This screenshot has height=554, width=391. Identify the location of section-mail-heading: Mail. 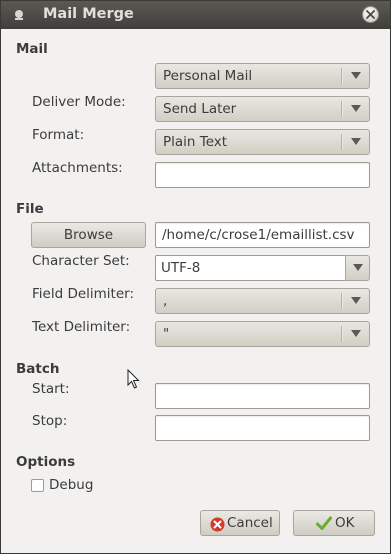
(32, 49).